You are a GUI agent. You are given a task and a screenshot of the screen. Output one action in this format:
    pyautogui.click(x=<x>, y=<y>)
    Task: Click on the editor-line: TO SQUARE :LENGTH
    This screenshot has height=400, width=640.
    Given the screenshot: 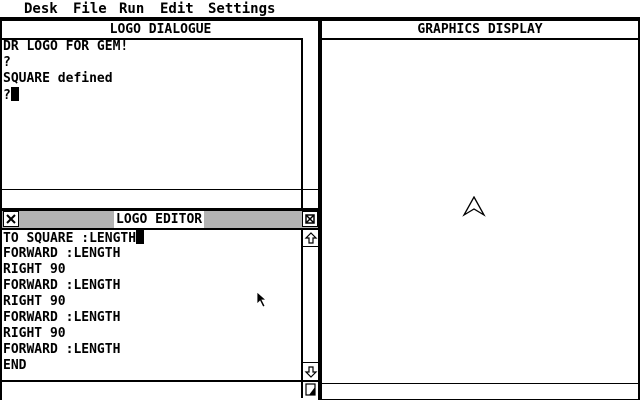 What is the action you would take?
    pyautogui.click(x=74, y=238)
    